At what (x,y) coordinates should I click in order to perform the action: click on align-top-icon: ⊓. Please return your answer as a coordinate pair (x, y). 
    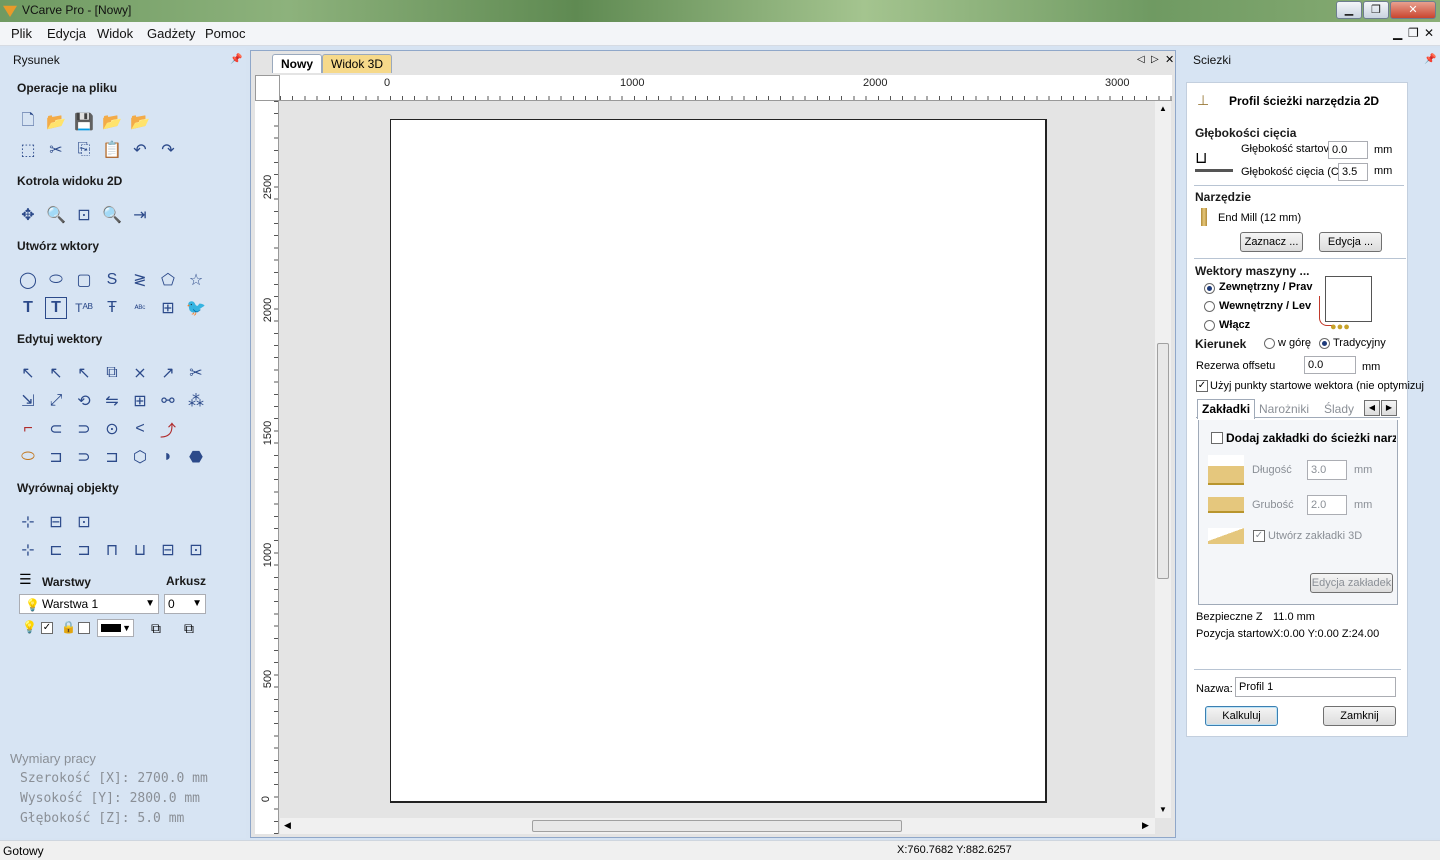
    Looking at the image, I should click on (112, 550).